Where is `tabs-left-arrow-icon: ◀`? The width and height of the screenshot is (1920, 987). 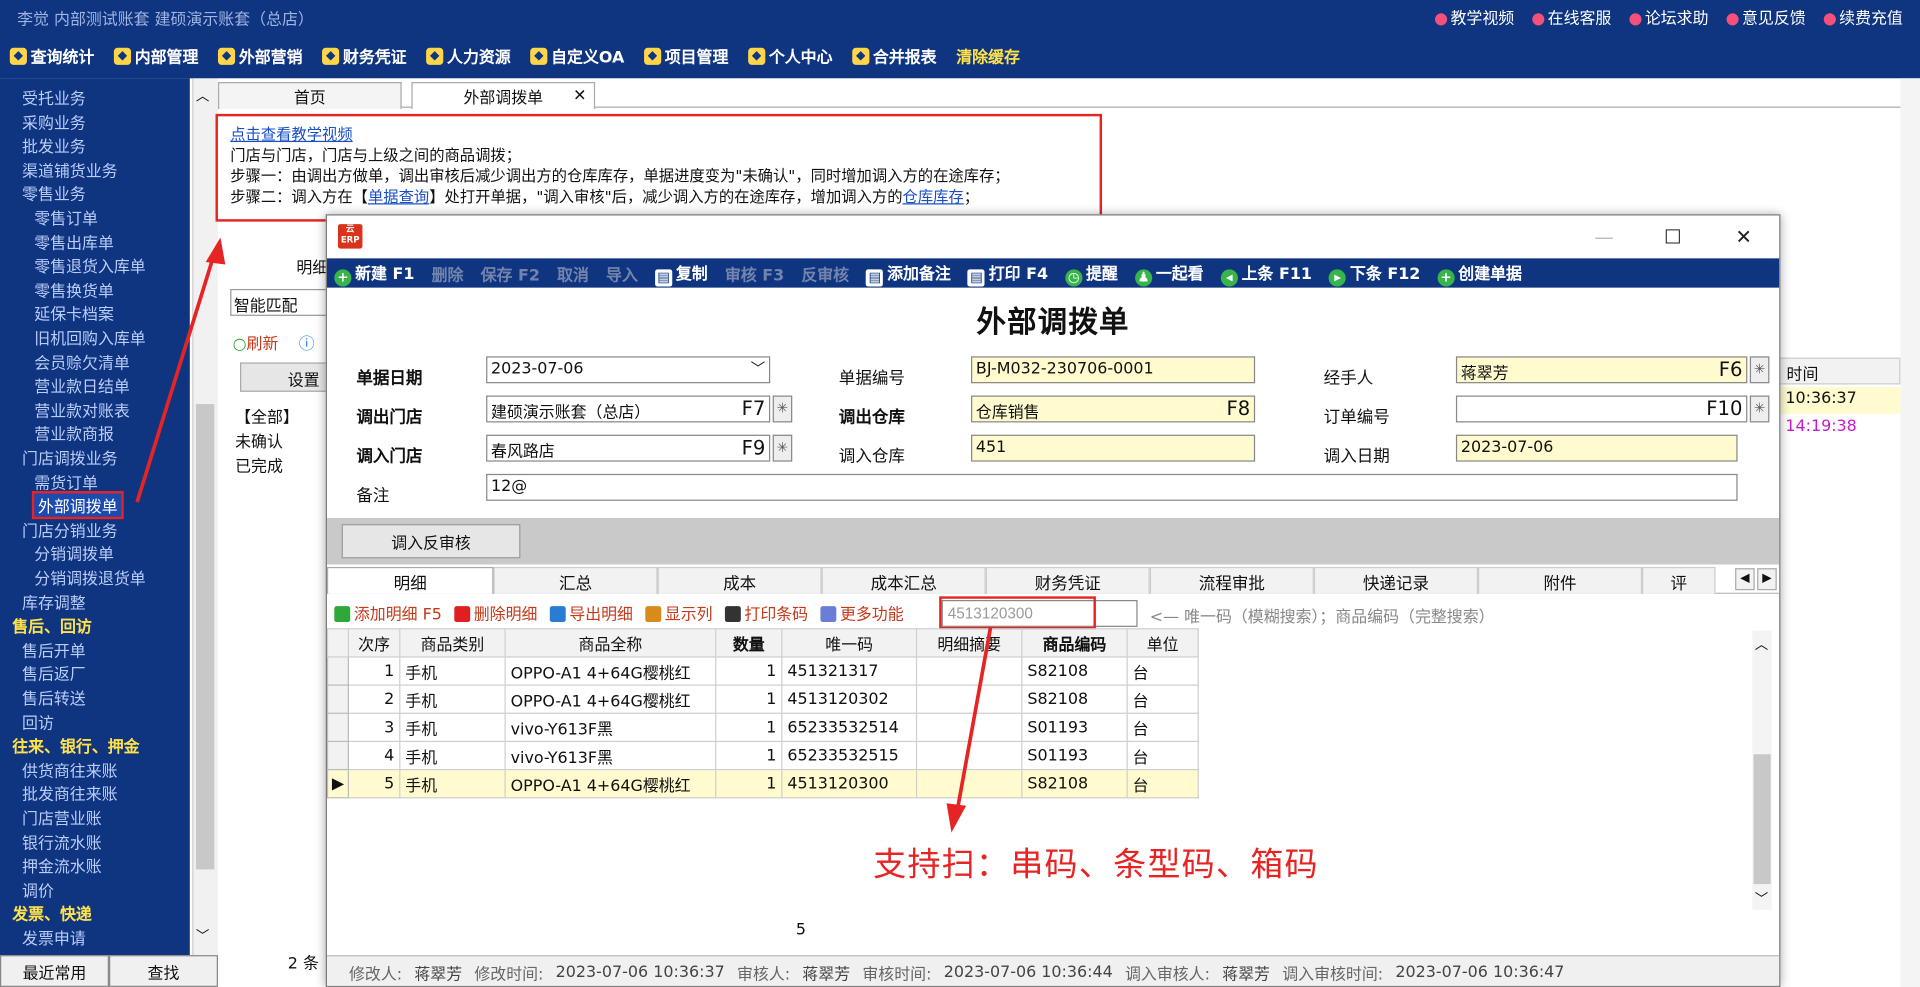 tabs-left-arrow-icon: ◀ is located at coordinates (1745, 579).